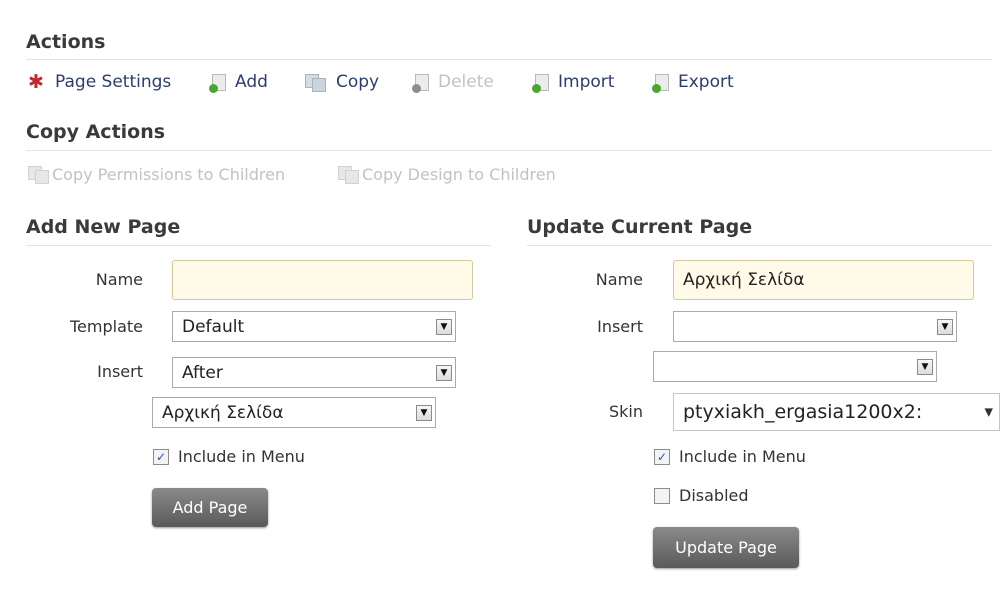  What do you see at coordinates (420, 83) in the screenshot?
I see `delete-page-icon` at bounding box center [420, 83].